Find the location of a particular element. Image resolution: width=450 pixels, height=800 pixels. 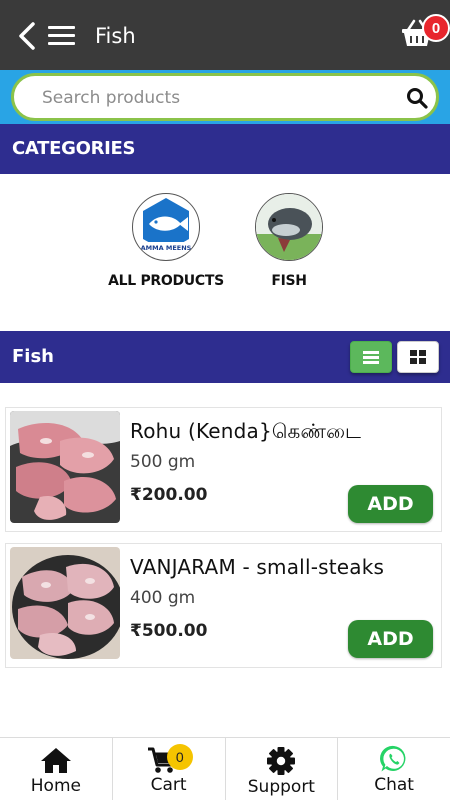

menu-button is located at coordinates (62, 36).